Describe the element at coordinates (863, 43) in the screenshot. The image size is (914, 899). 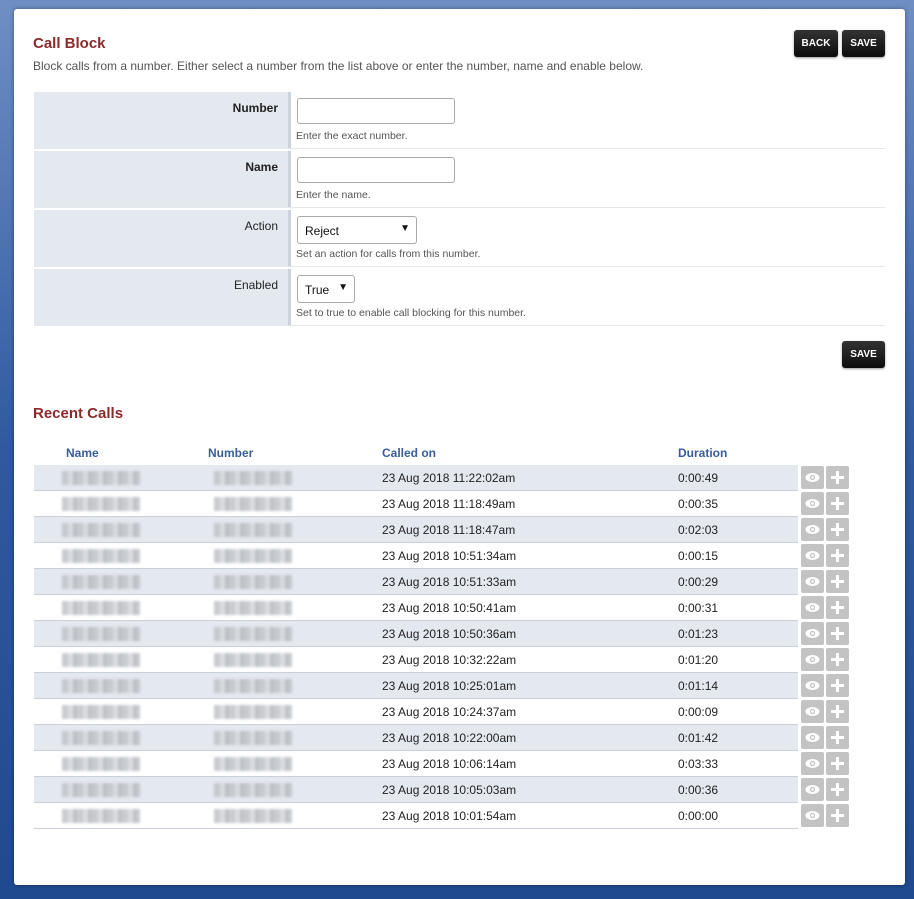
I see `save-button-top: SAVE` at that location.